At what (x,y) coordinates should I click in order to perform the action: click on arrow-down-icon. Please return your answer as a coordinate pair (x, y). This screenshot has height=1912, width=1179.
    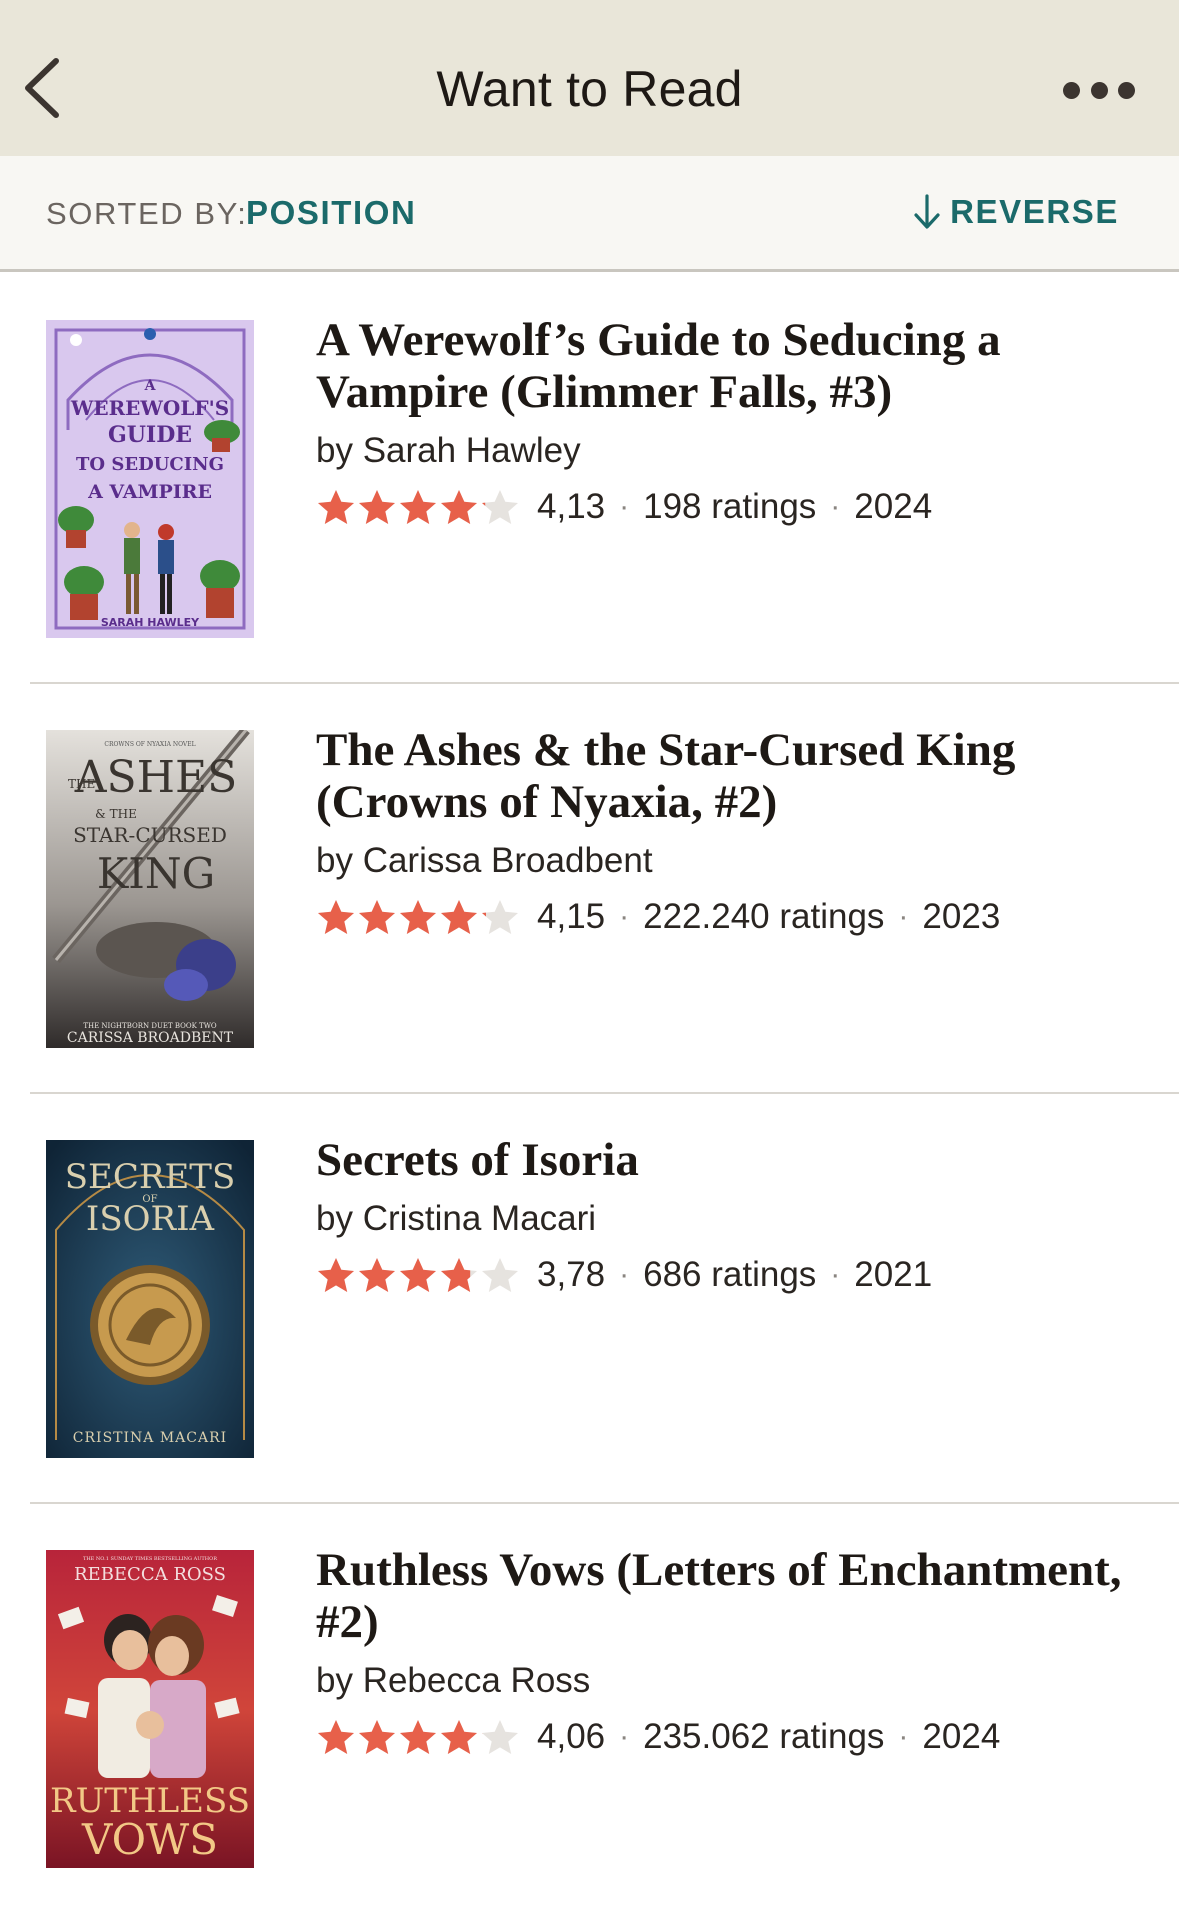
    Looking at the image, I should click on (927, 211).